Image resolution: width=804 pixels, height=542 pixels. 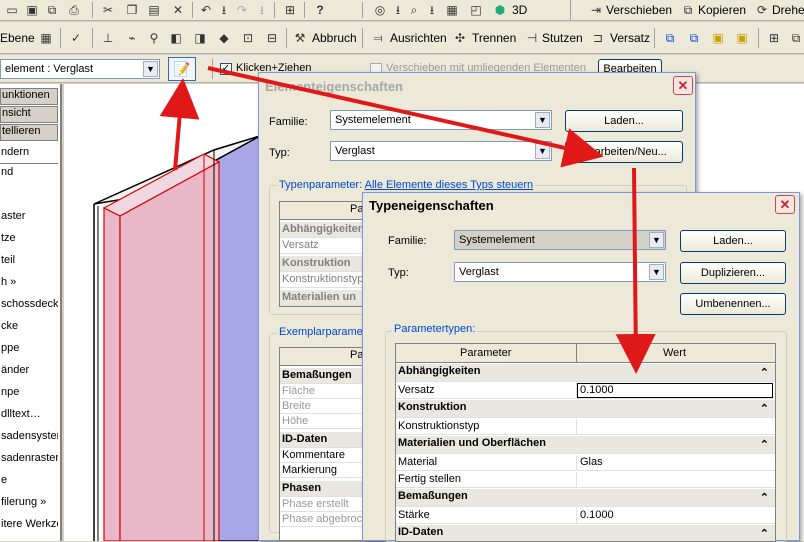 What do you see at coordinates (532, 38) in the screenshot?
I see `trim-icon: ⊣` at bounding box center [532, 38].